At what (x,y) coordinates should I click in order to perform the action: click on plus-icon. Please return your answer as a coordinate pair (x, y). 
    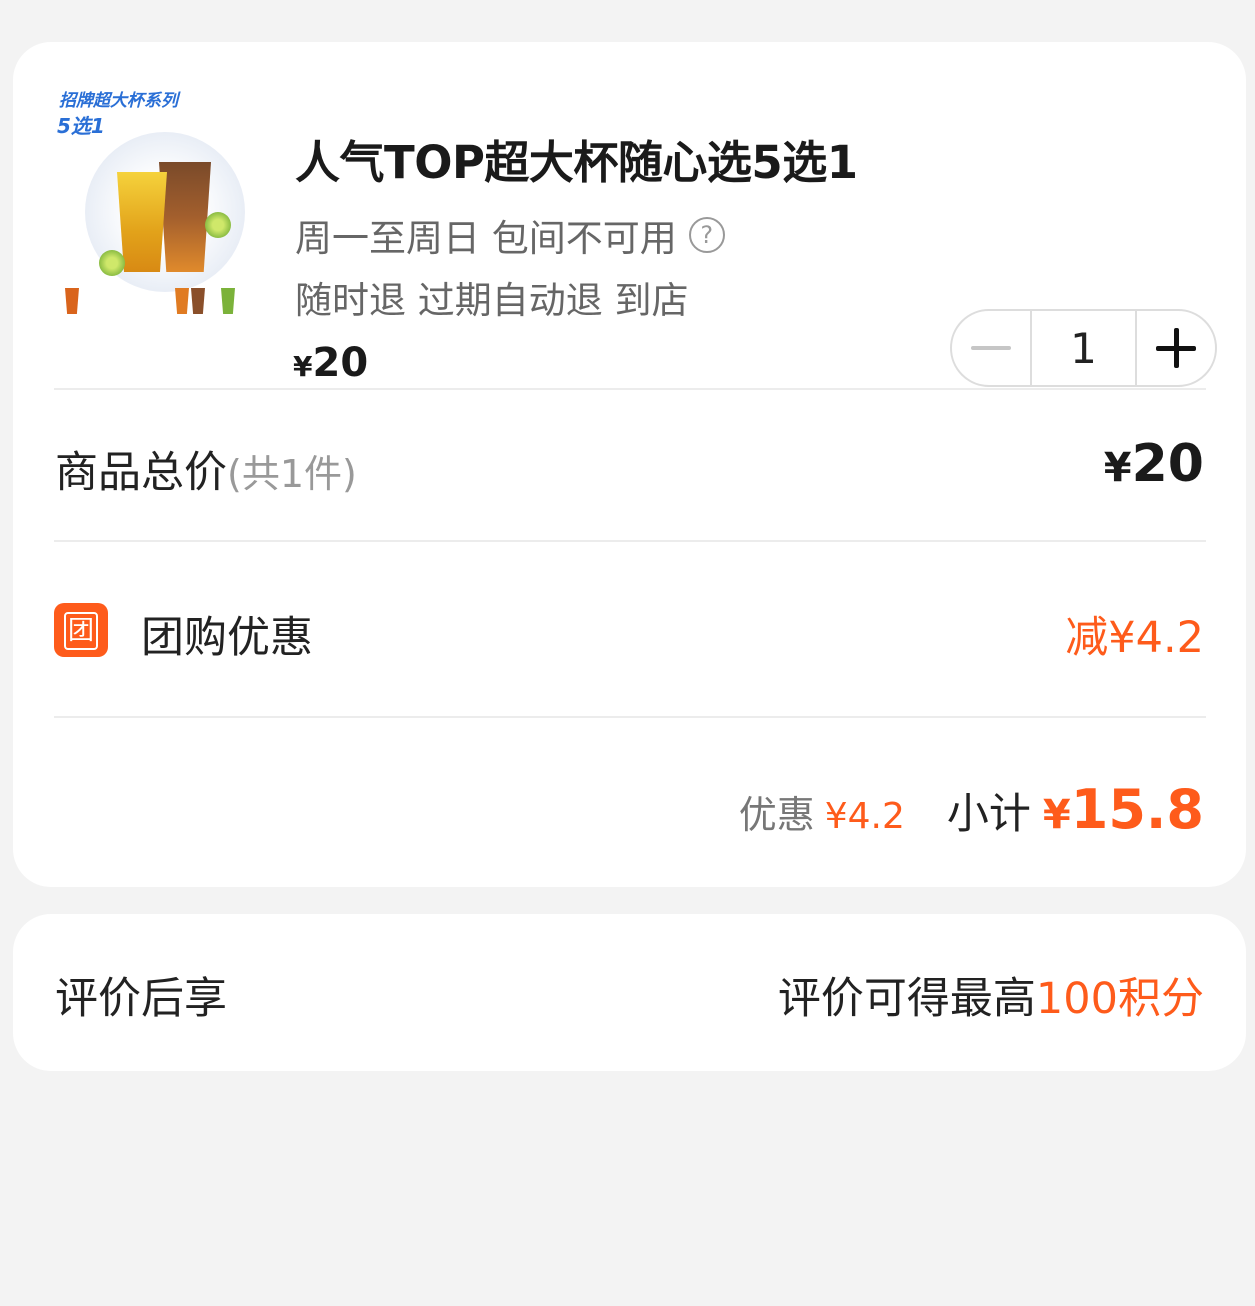
    Looking at the image, I should click on (1176, 348).